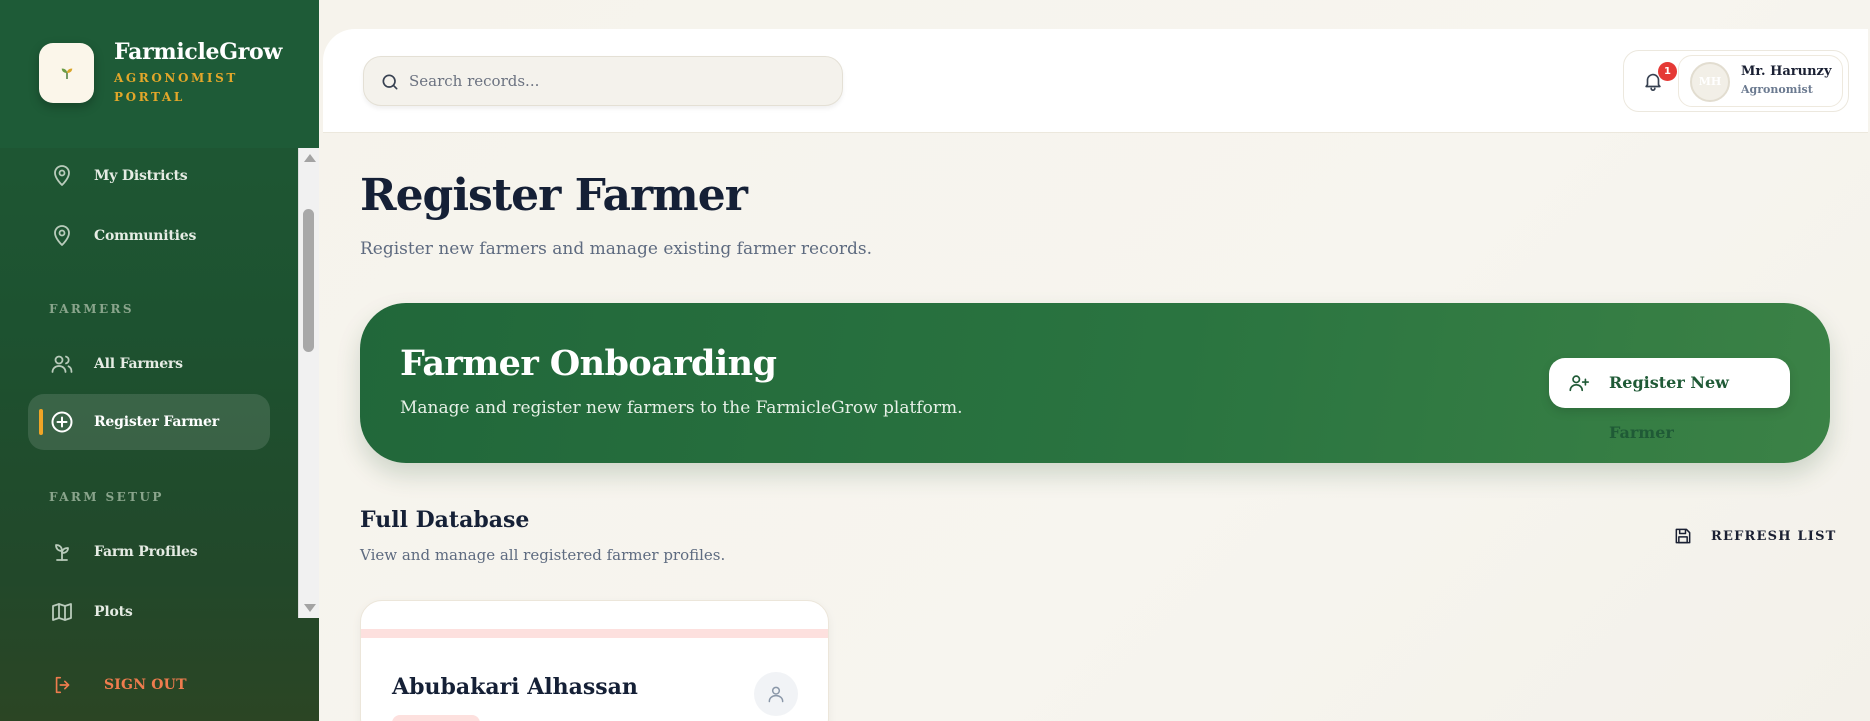 Image resolution: width=1870 pixels, height=721 pixels. I want to click on users-icon, so click(62, 364).